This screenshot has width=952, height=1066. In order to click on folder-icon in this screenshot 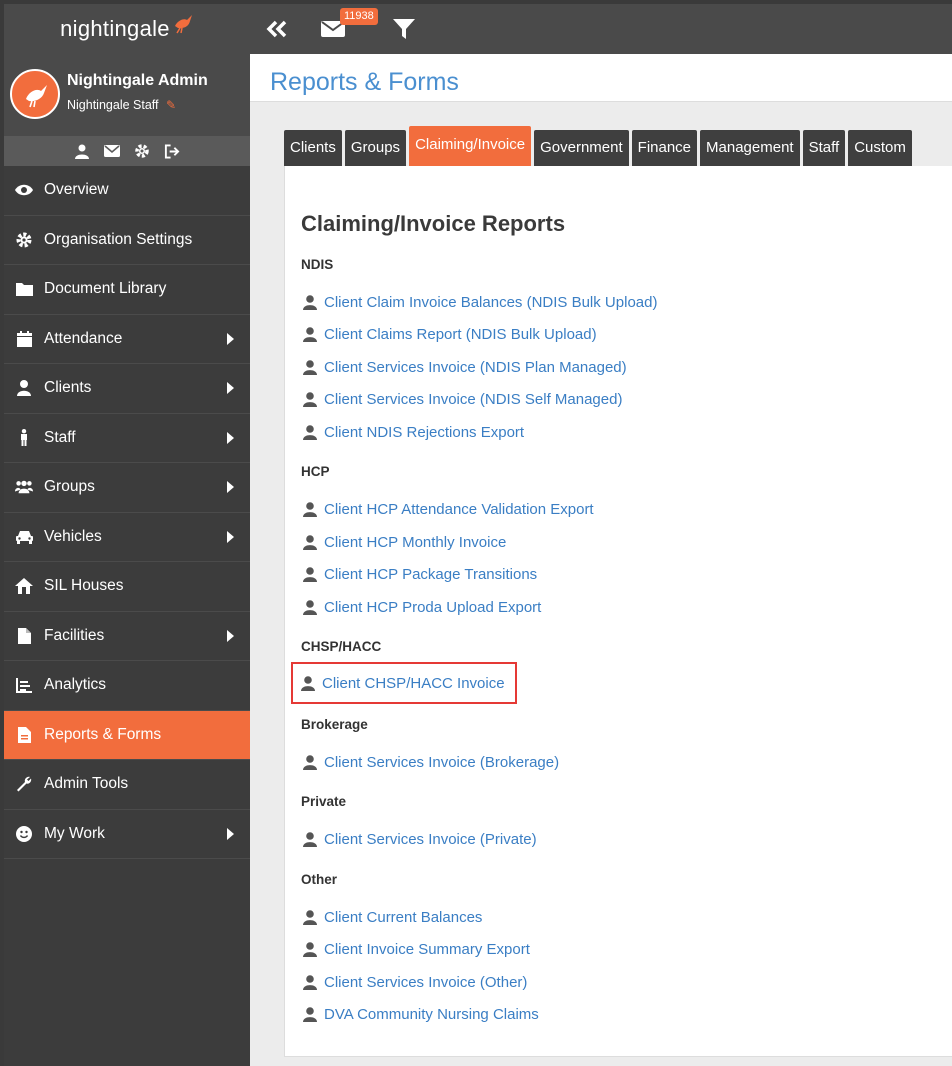, I will do `click(24, 289)`.